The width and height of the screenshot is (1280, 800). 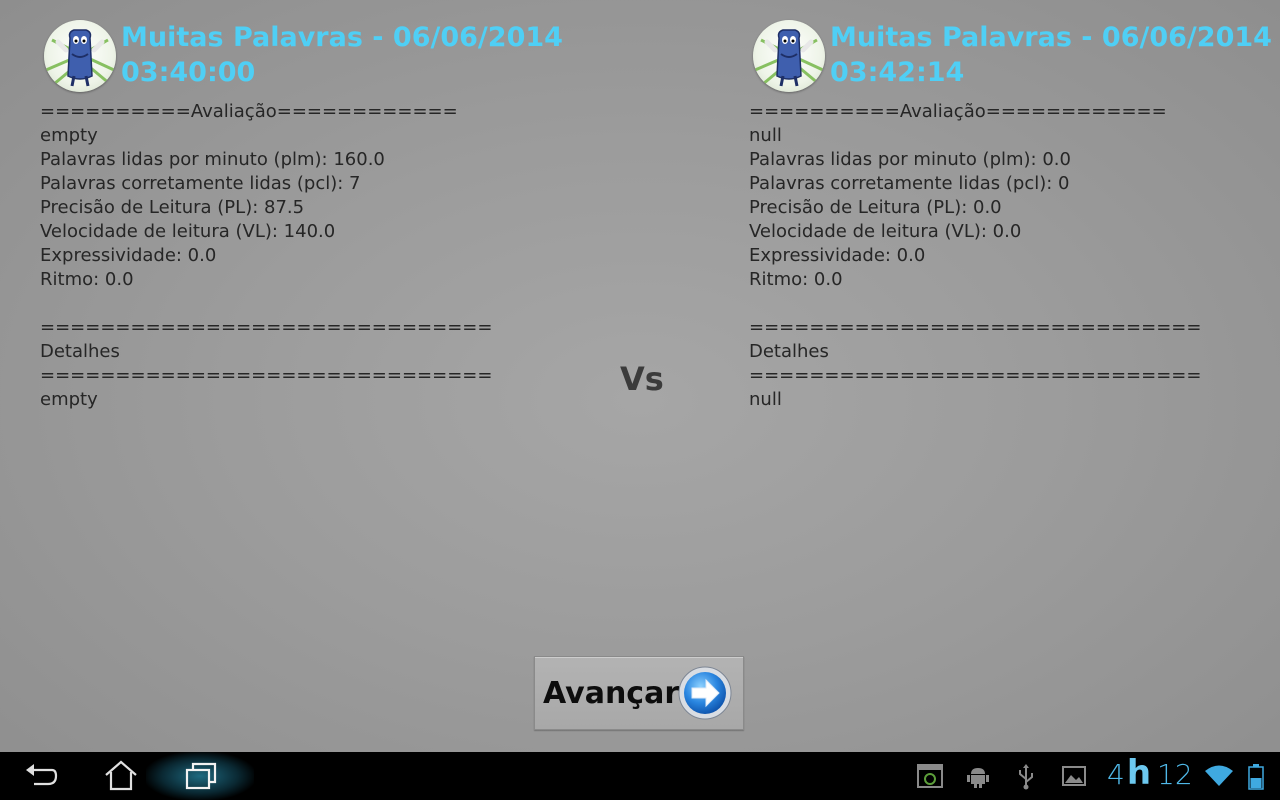 I want to click on left-title-line2: 03:40:00, so click(x=188, y=72).